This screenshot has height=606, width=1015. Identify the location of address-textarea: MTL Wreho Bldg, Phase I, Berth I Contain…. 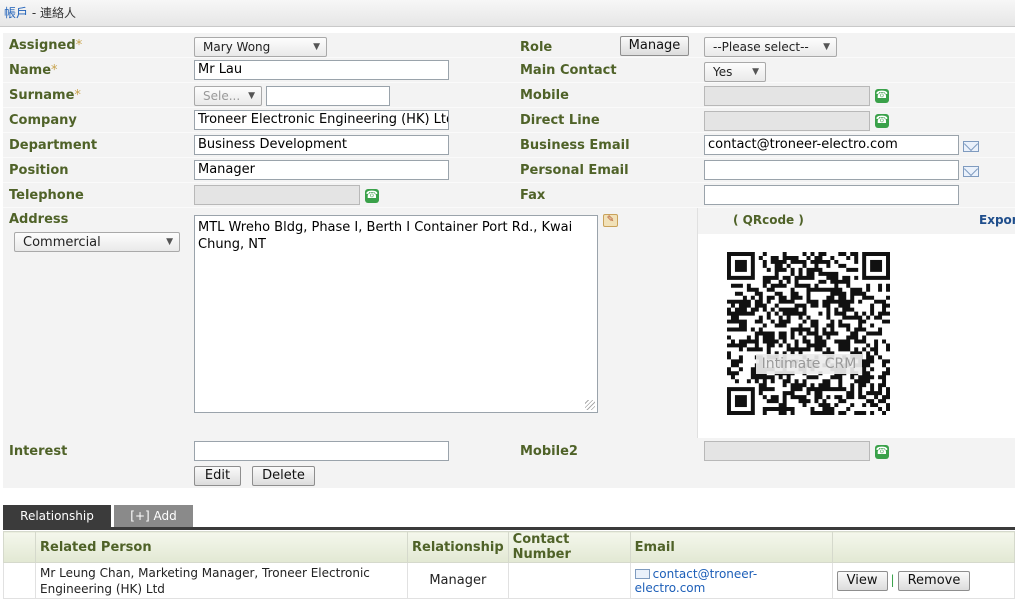
(396, 314).